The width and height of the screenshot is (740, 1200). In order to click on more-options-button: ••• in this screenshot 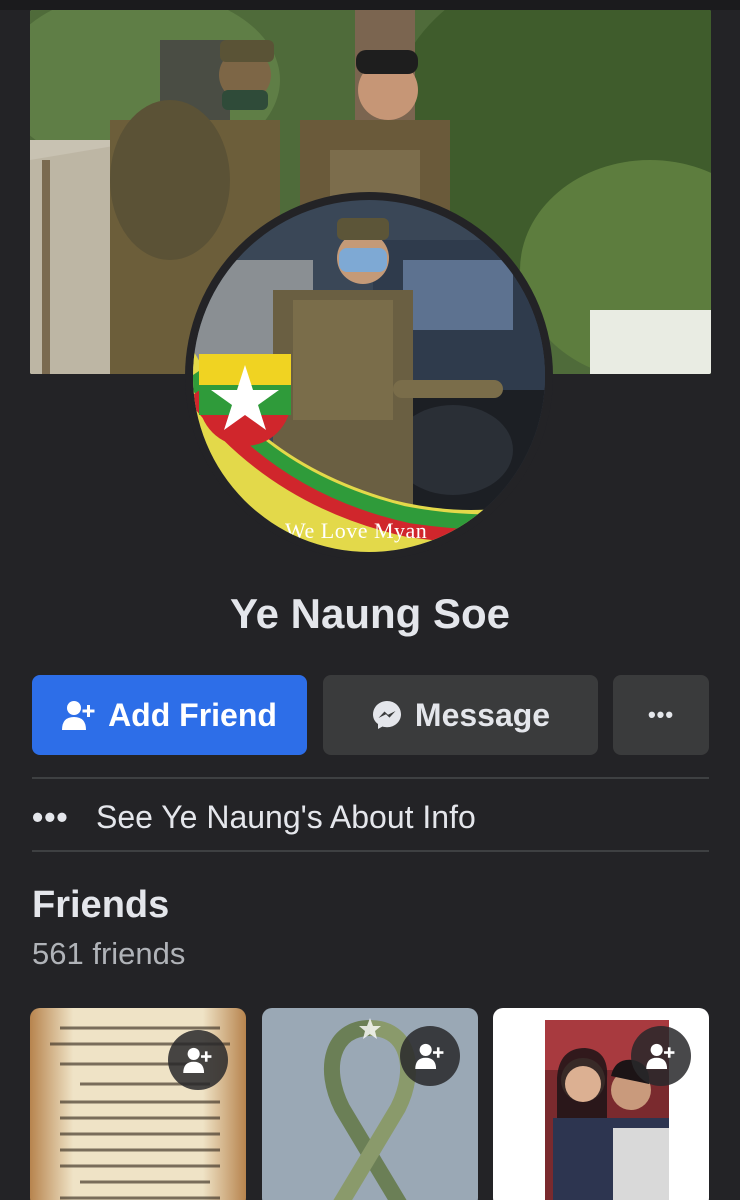, I will do `click(661, 715)`.